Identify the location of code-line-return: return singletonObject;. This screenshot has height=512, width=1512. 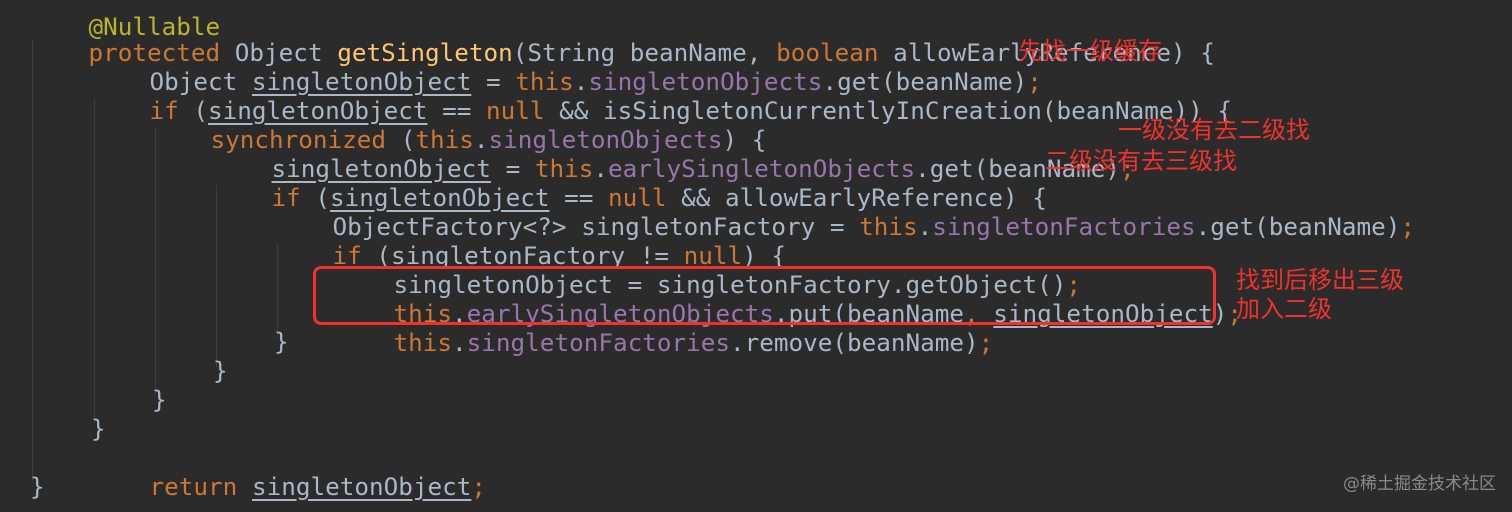
(288, 472).